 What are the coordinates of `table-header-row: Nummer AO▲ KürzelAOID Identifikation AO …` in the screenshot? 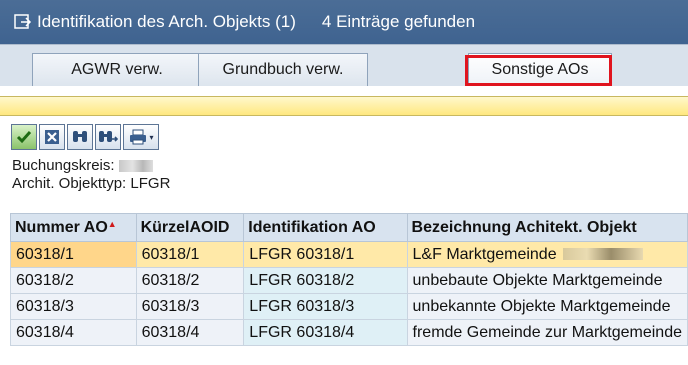 It's located at (349, 227).